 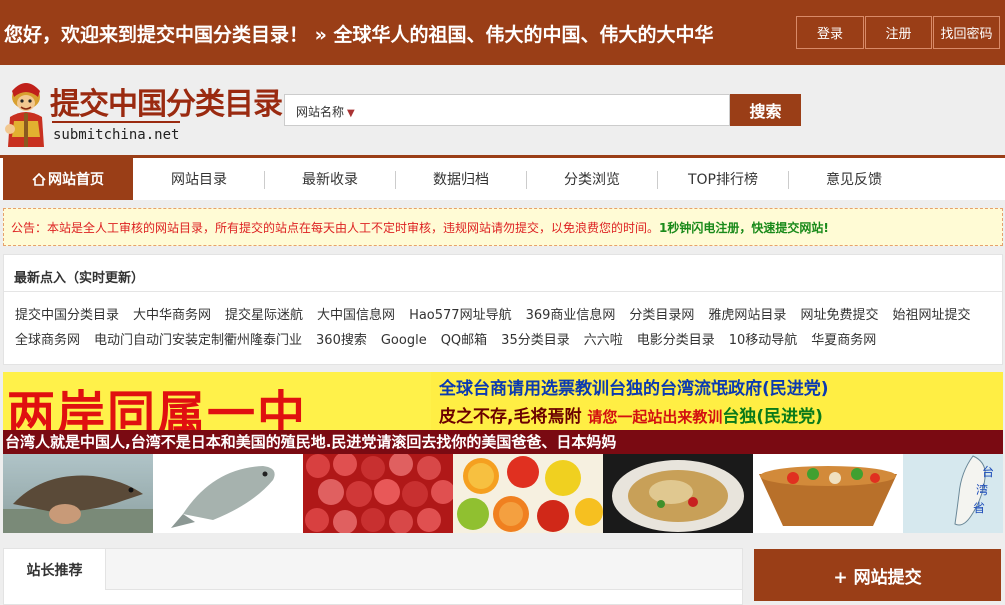 I want to click on divider, so click(x=503, y=291).